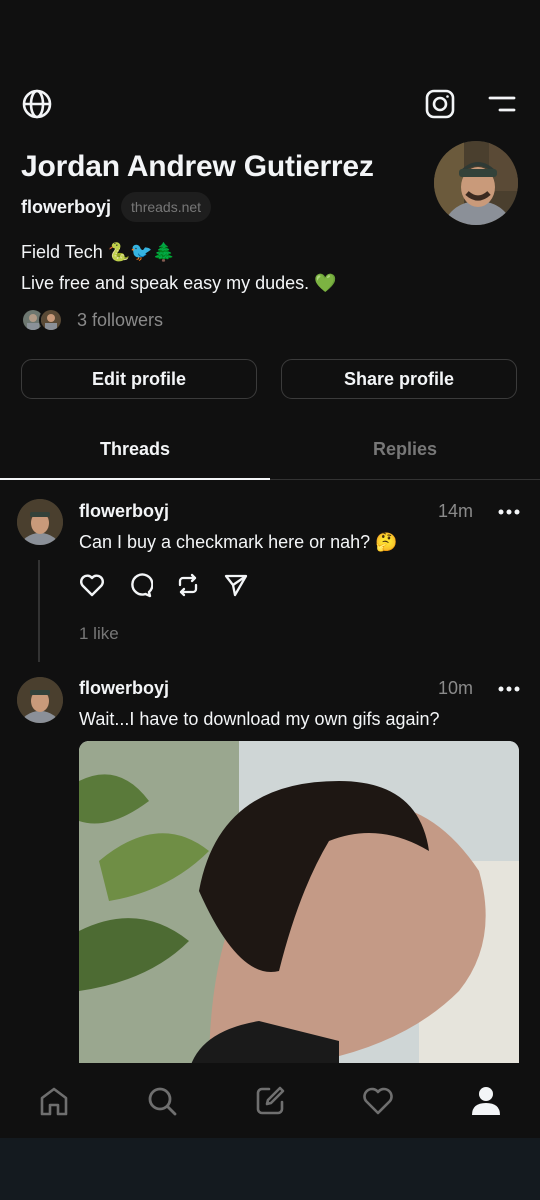 This screenshot has height=1200, width=540. Describe the element at coordinates (238, 542) in the screenshot. I see `post-text: Can I buy a checkmark here or nah? 🤔` at that location.